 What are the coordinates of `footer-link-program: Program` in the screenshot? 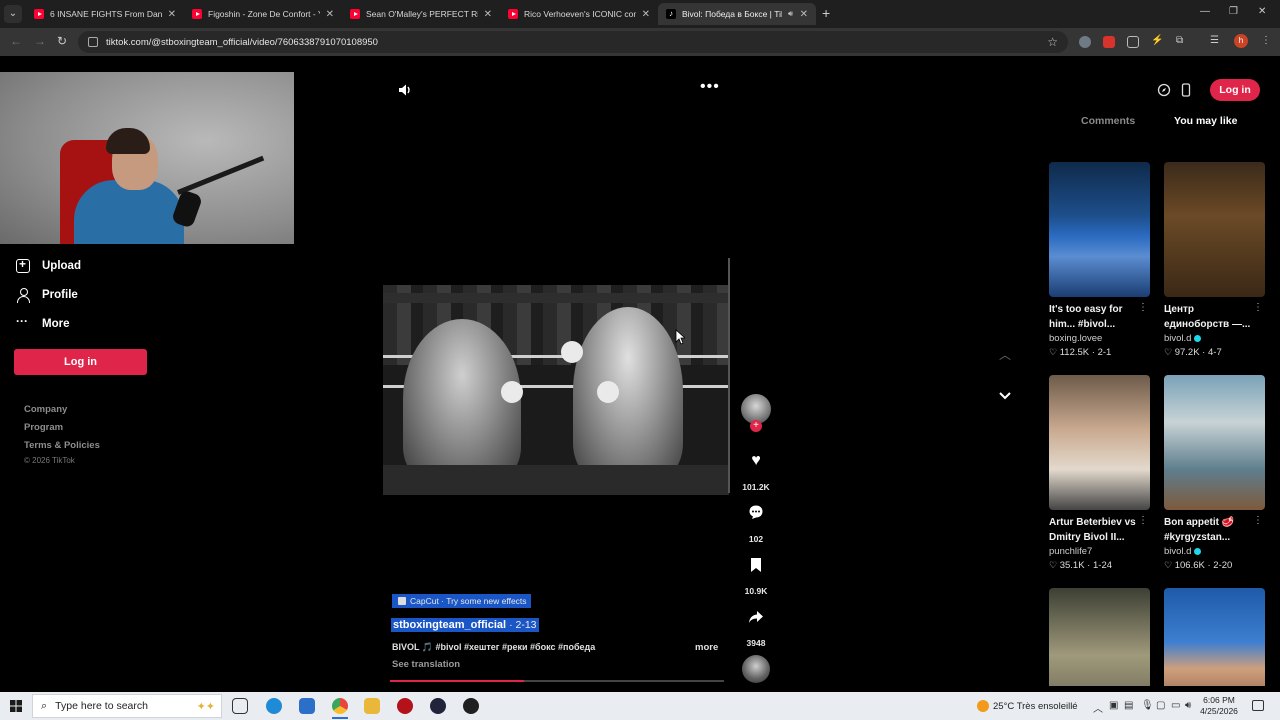 It's located at (43, 427).